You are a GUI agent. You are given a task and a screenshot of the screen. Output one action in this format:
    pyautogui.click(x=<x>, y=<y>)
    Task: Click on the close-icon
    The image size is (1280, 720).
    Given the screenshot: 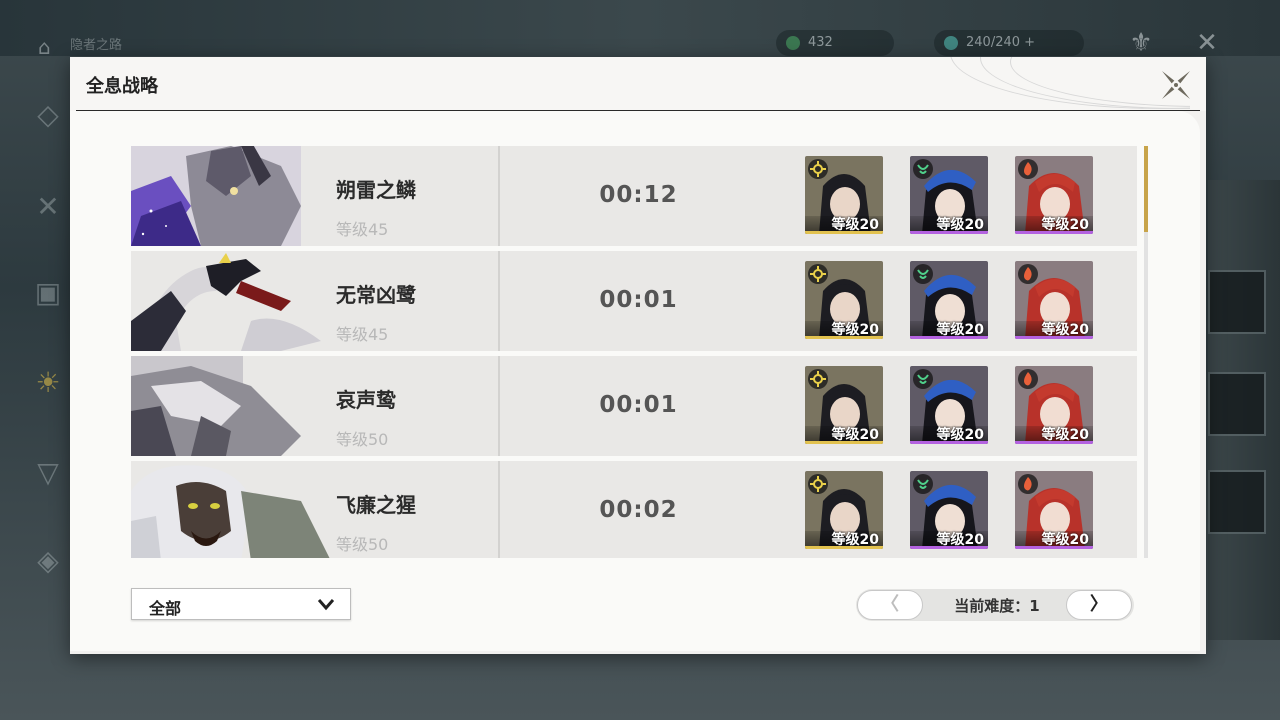 What is the action you would take?
    pyautogui.click(x=1176, y=85)
    